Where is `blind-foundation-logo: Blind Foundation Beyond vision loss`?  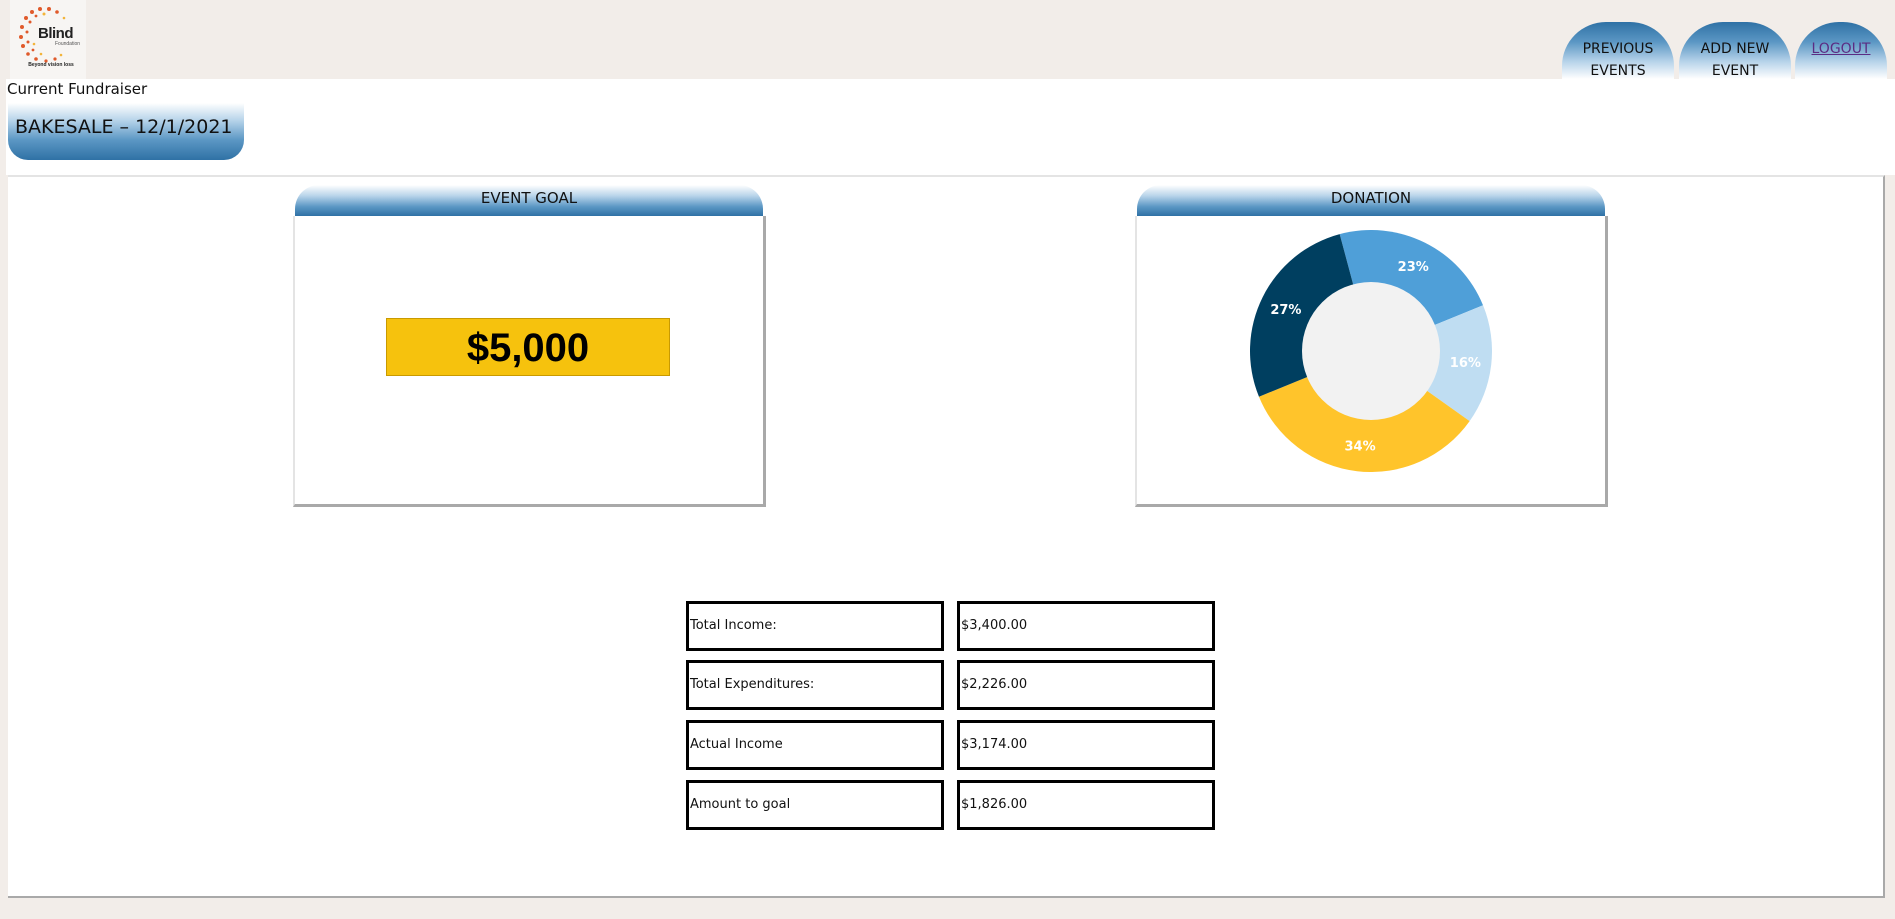 blind-foundation-logo: Blind Foundation Beyond vision loss is located at coordinates (48, 40).